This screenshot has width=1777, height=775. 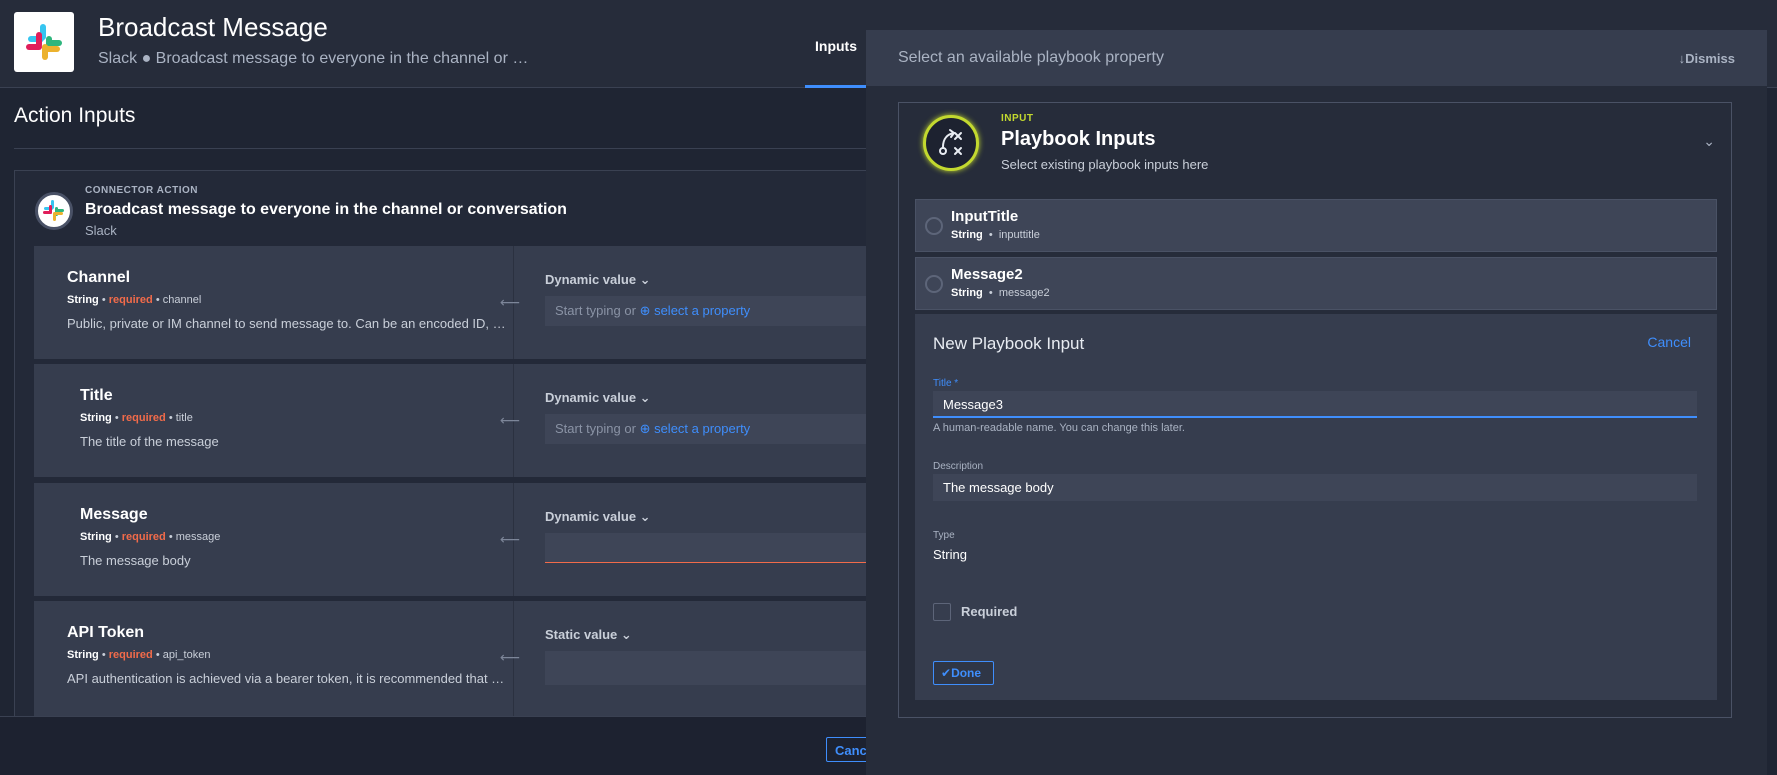 What do you see at coordinates (139, 655) in the screenshot?
I see `input-meta: String • required • api_token` at bounding box center [139, 655].